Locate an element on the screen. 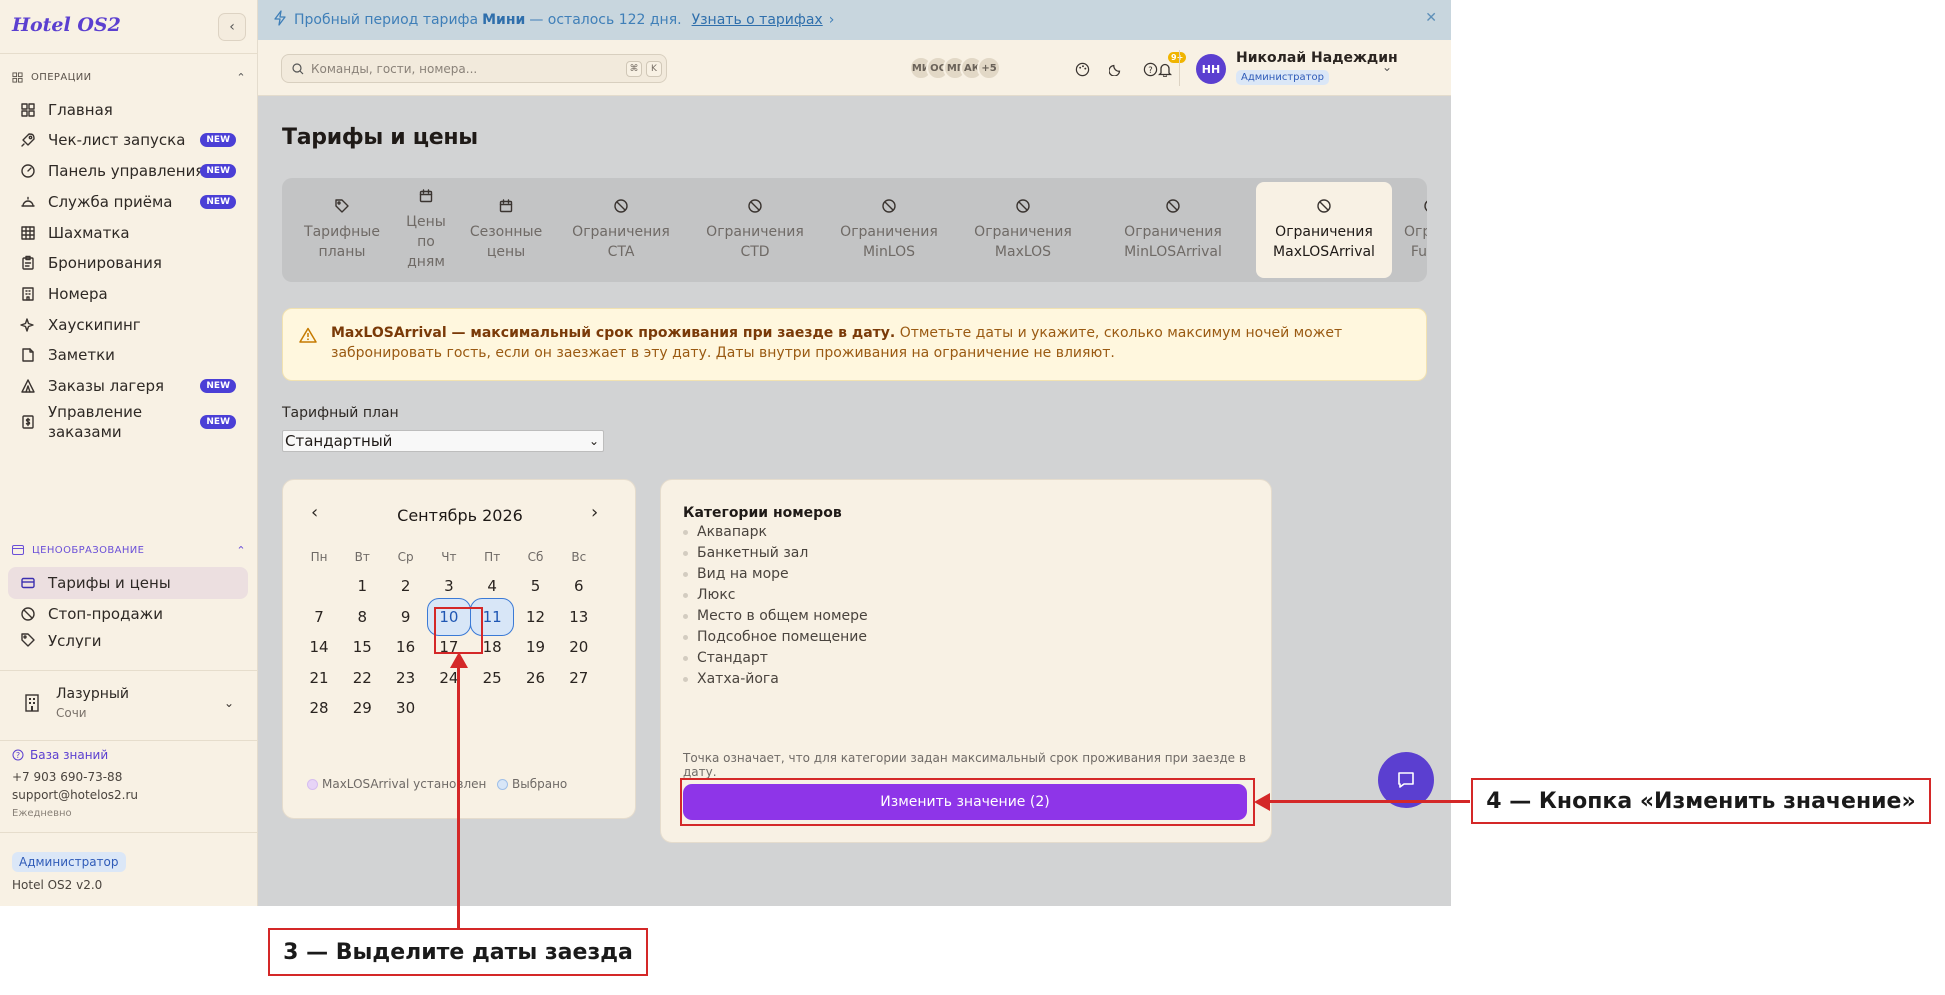 This screenshot has width=1945, height=995. moon-icon is located at coordinates (1115, 70).